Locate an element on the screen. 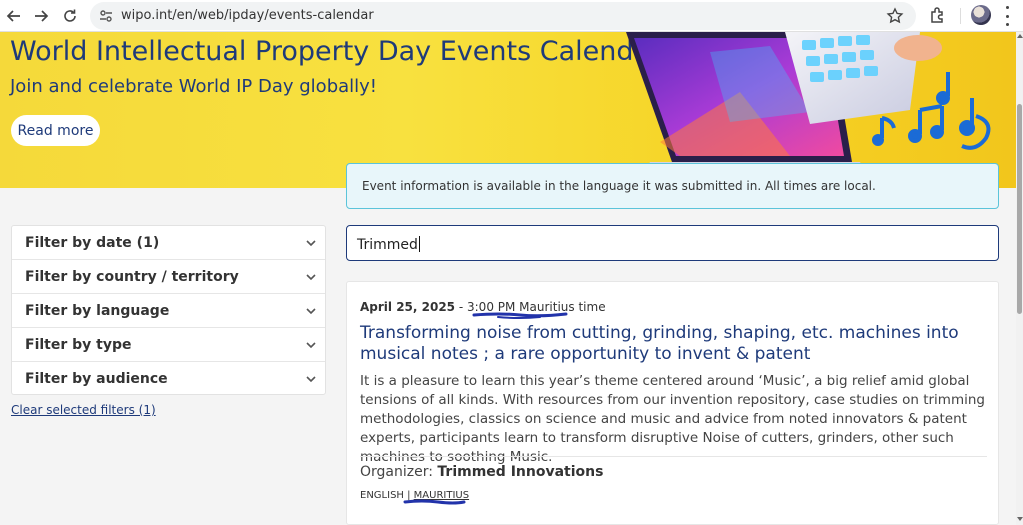  text-caret is located at coordinates (419, 244).